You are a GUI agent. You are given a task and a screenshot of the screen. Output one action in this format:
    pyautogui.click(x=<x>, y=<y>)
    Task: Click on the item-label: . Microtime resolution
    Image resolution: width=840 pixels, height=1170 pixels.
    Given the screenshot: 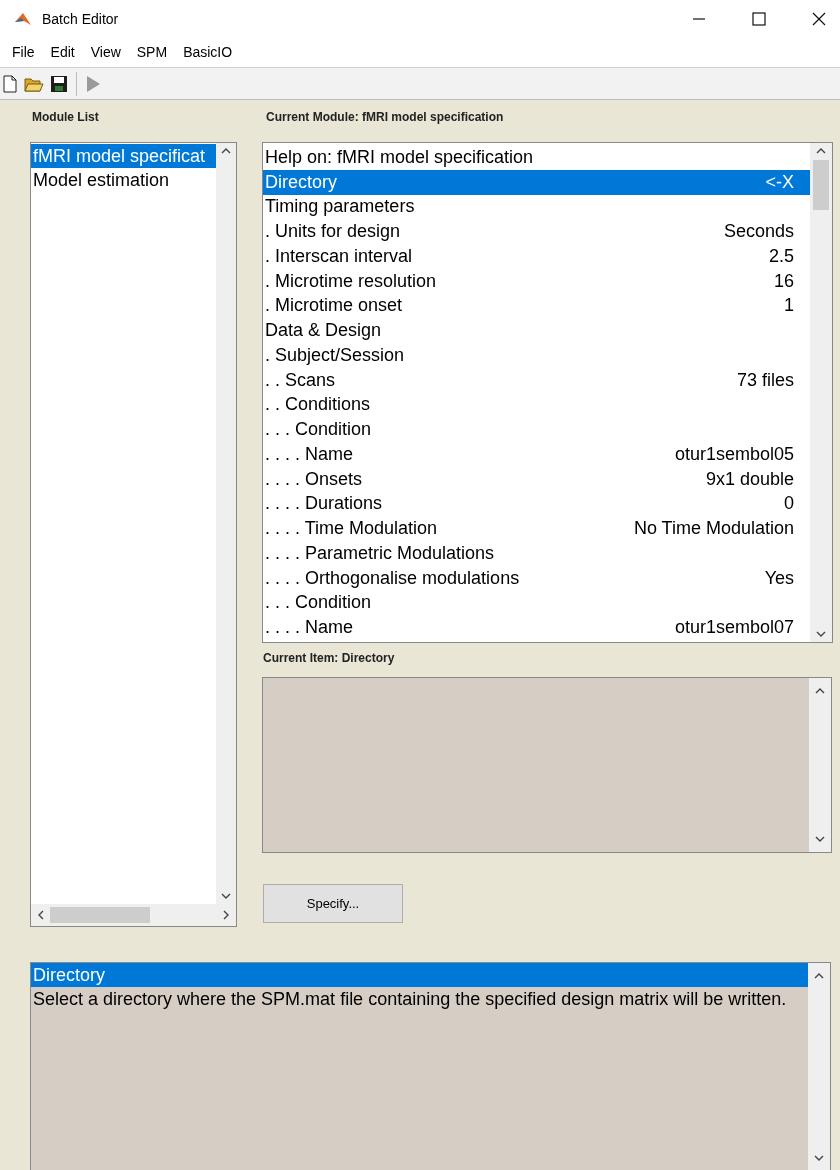 What is the action you would take?
    pyautogui.click(x=351, y=281)
    